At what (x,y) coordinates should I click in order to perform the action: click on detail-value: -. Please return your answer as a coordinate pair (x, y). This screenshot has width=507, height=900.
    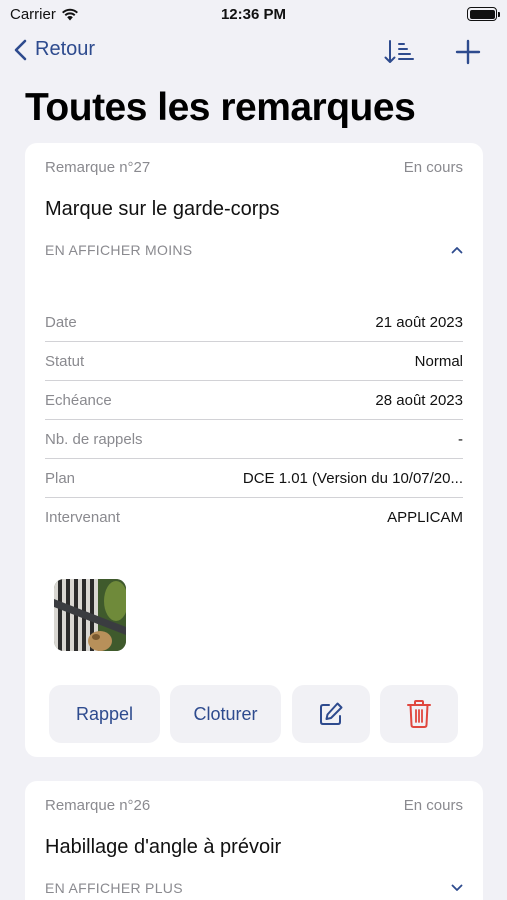
    Looking at the image, I should click on (460, 439).